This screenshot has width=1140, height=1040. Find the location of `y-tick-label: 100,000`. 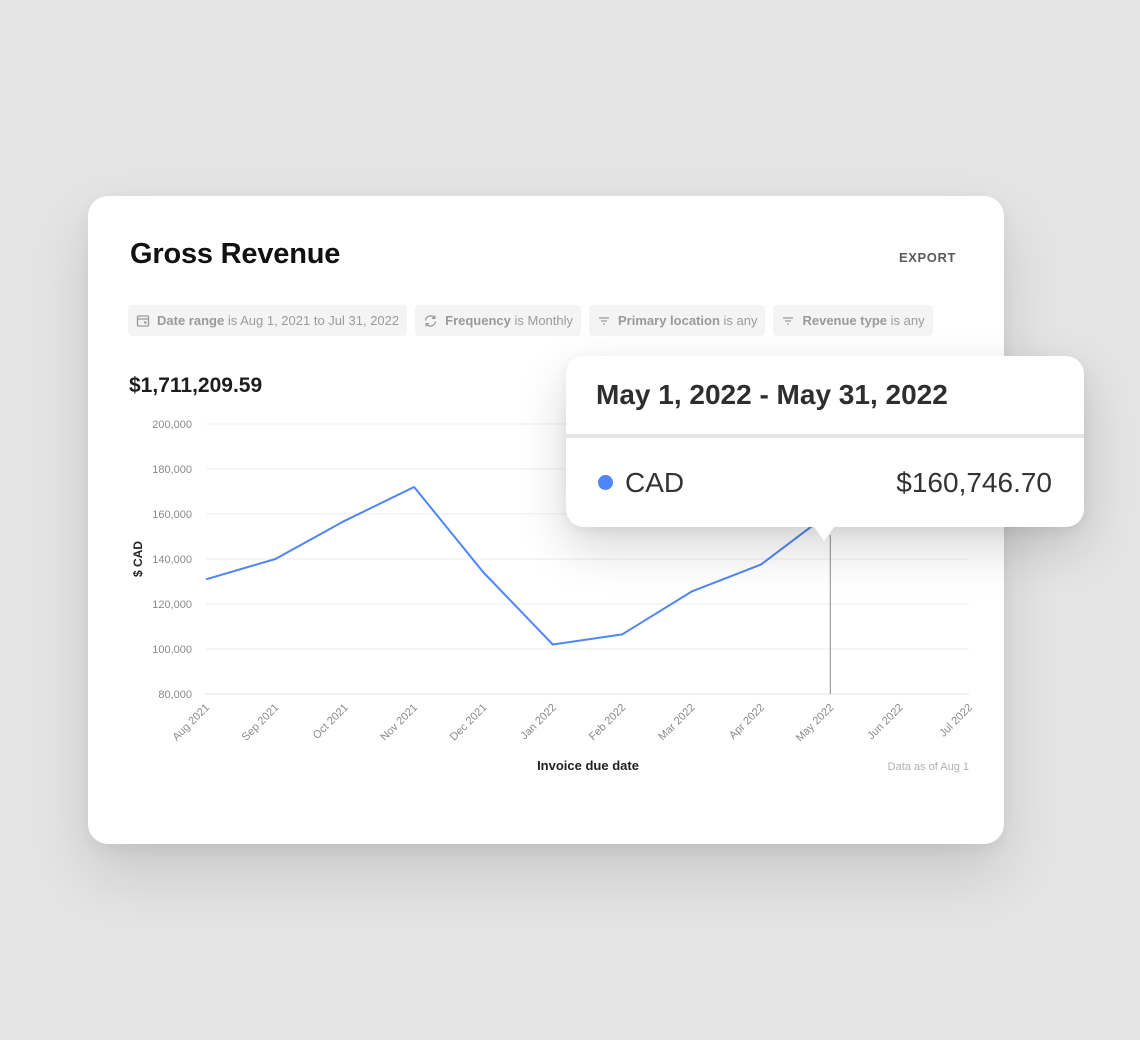

y-tick-label: 100,000 is located at coordinates (172, 650).